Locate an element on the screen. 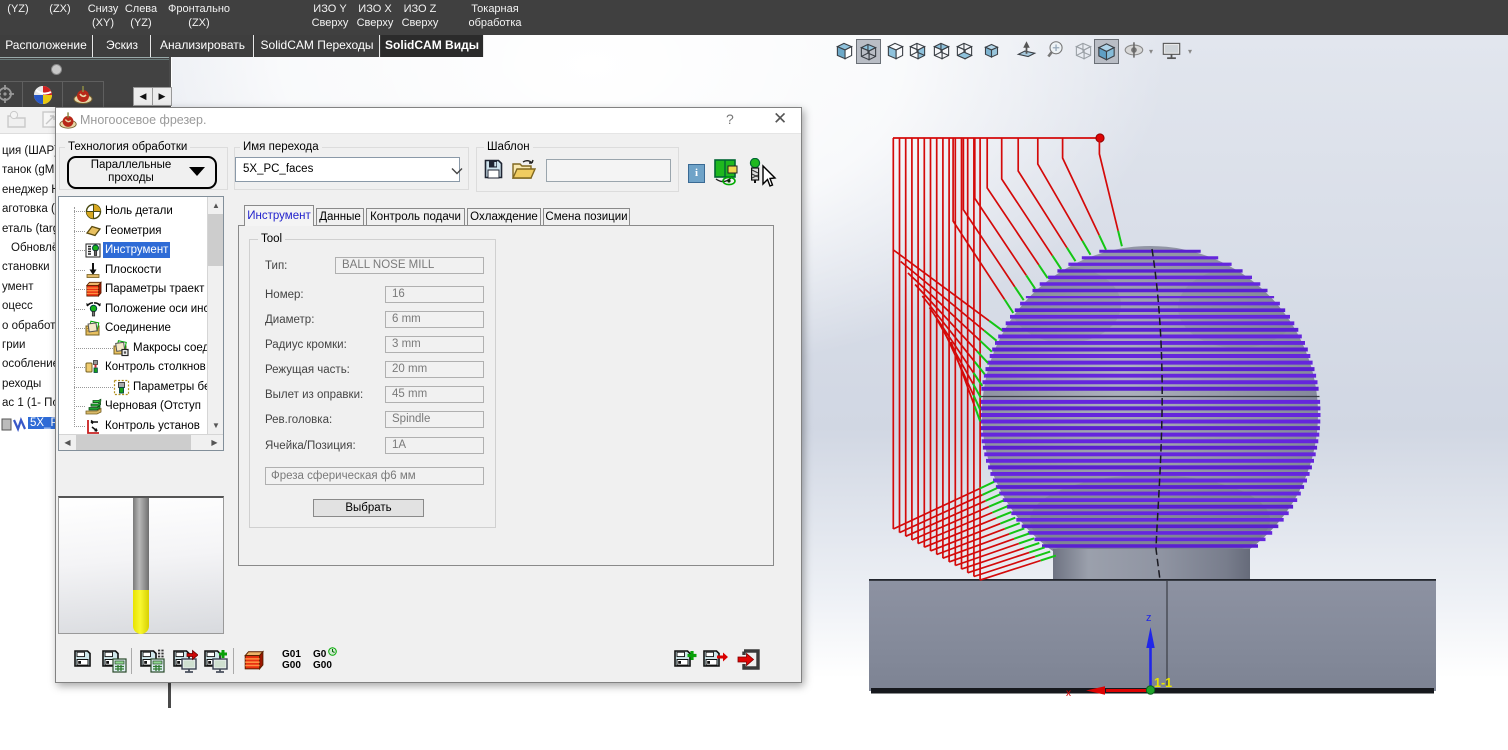 Image resolution: width=1508 pixels, height=750 pixels. svg-text: 1-1 is located at coordinates (1163, 683).